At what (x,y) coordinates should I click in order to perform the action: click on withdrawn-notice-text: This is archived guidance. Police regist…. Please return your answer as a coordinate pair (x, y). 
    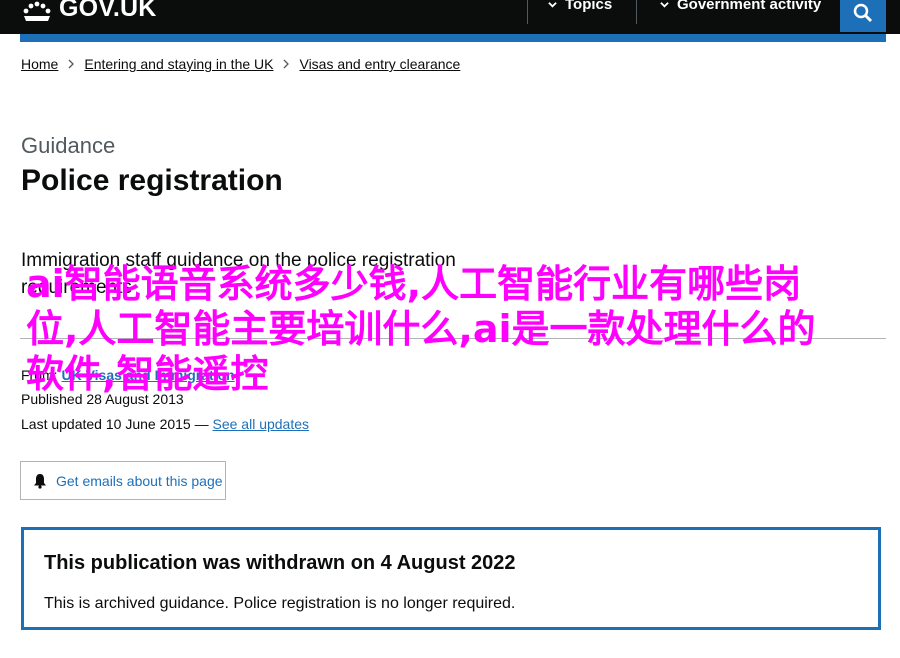
    Looking at the image, I should click on (280, 603).